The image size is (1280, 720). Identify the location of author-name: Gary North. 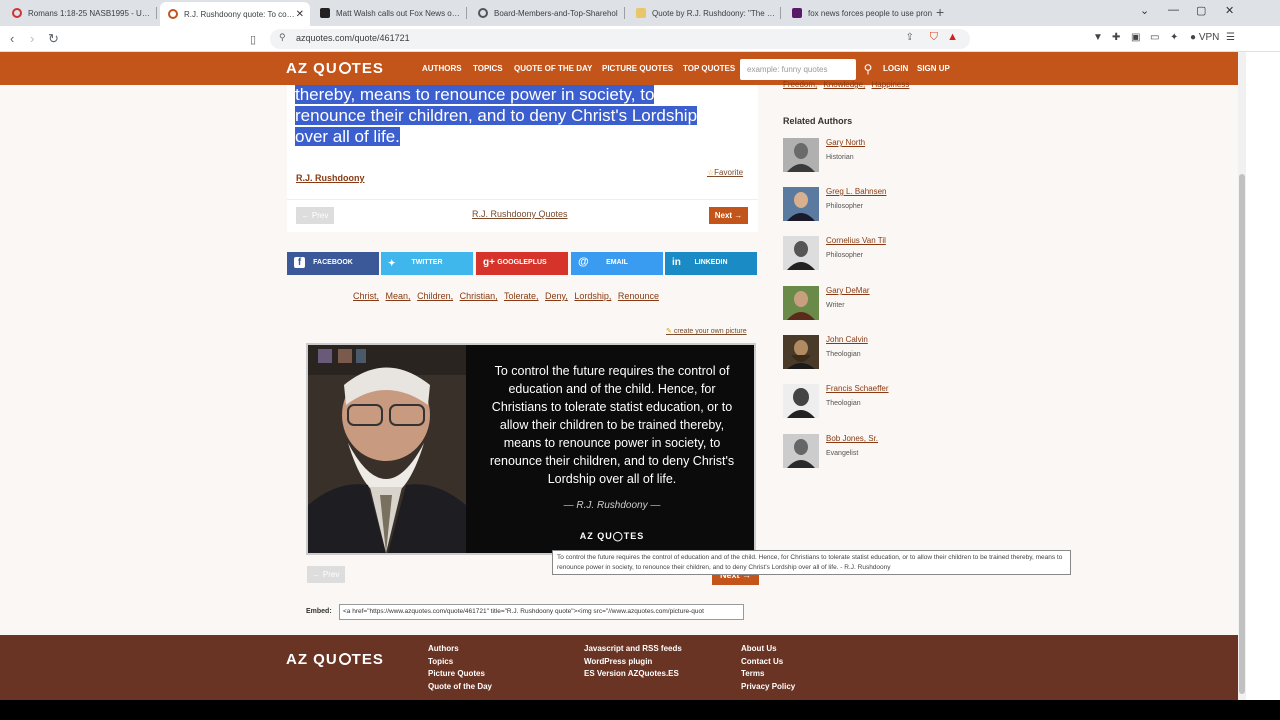
(845, 142).